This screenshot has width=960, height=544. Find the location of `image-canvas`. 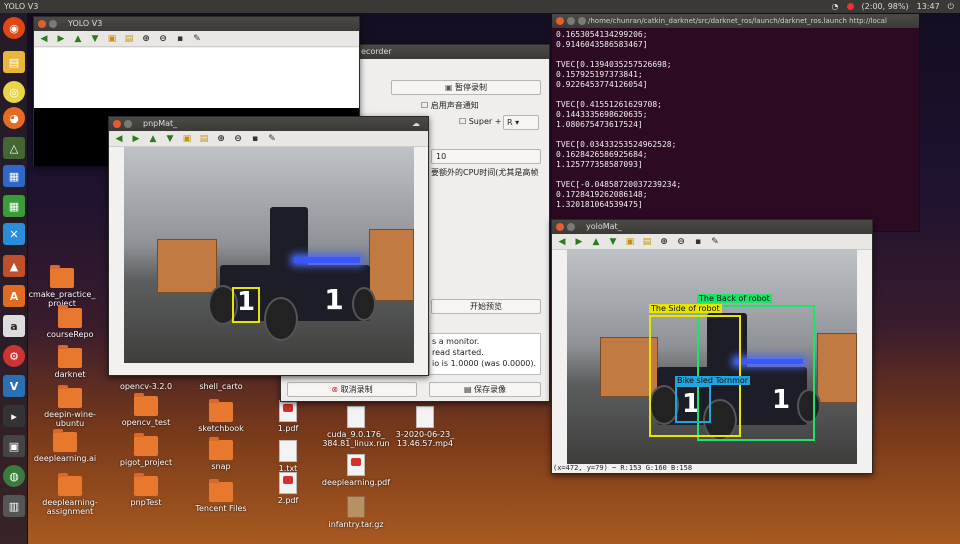

image-canvas is located at coordinates (196, 78).